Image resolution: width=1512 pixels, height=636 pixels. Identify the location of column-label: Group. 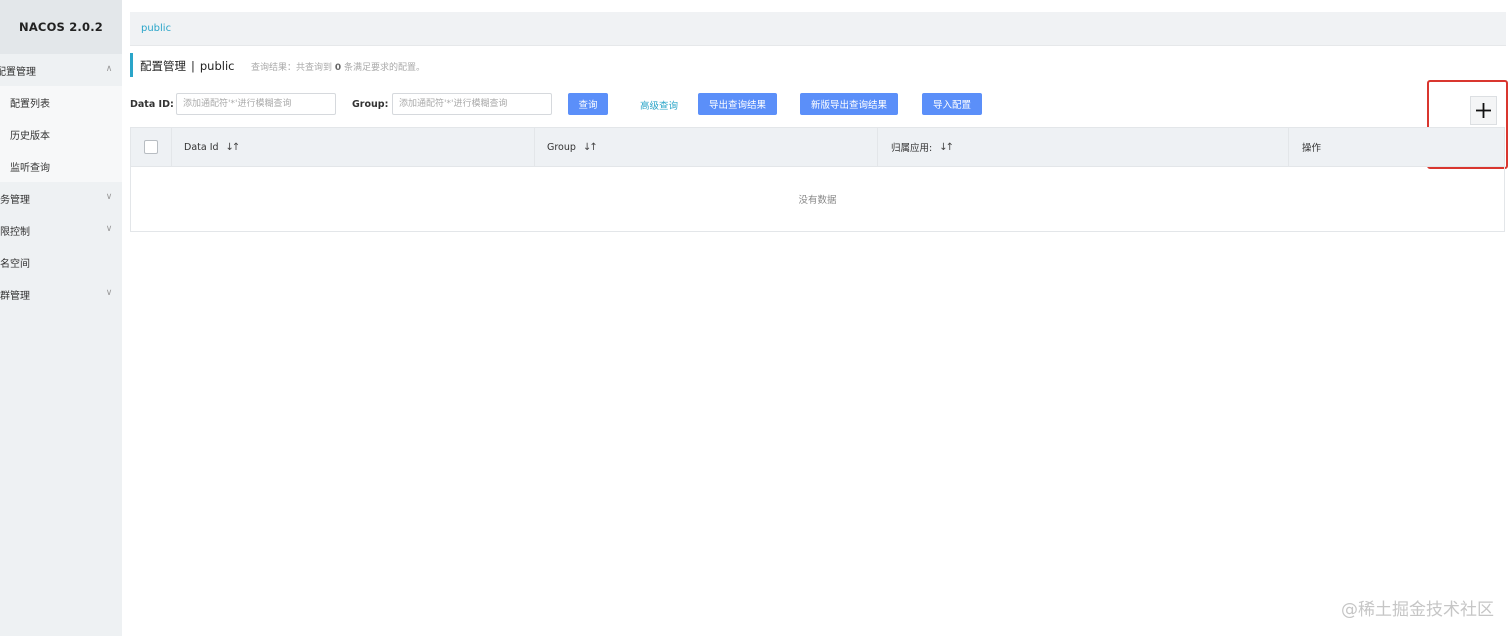
(561, 147).